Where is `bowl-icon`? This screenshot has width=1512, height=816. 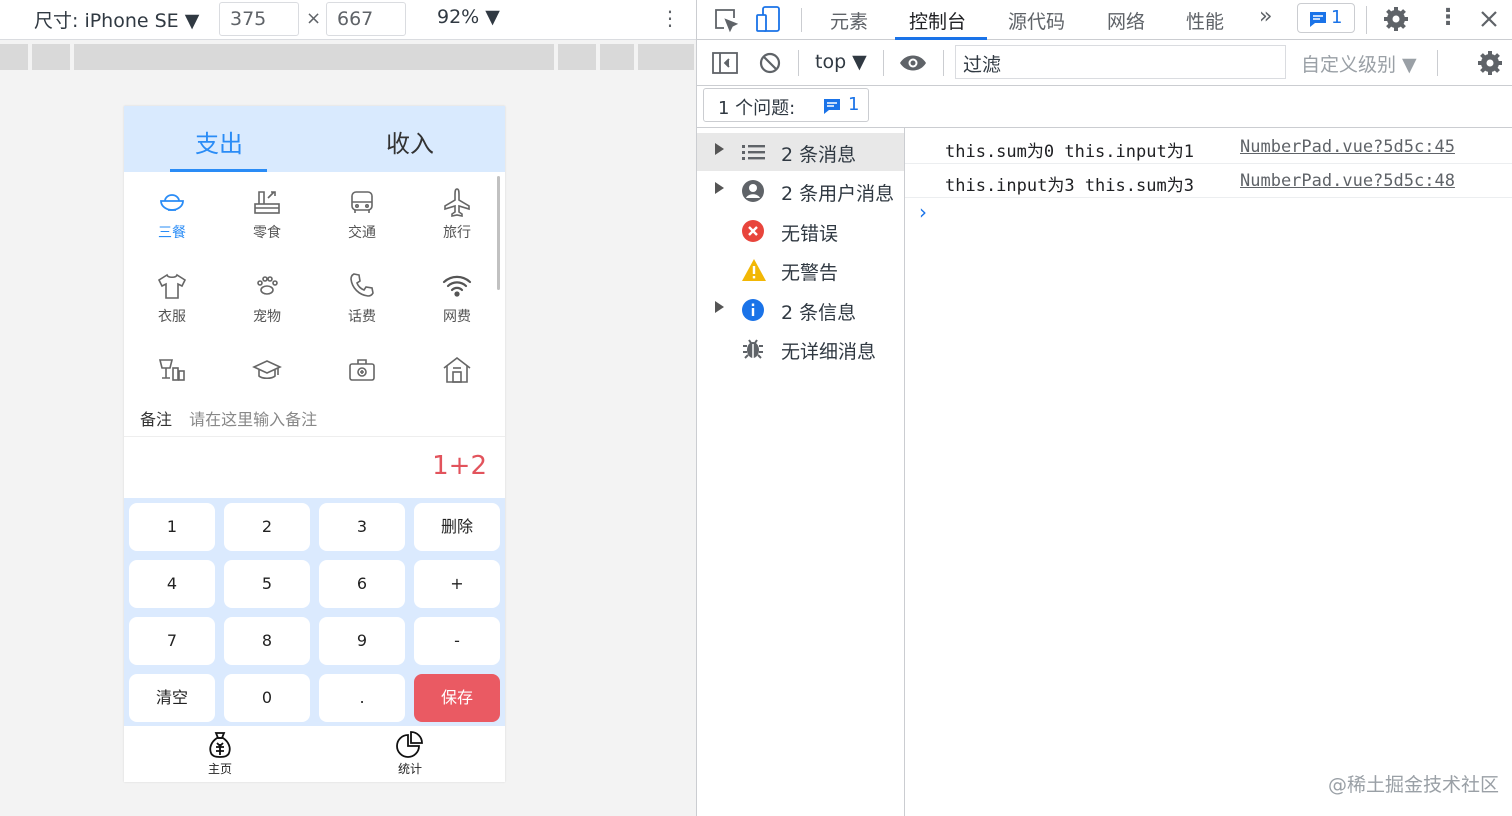 bowl-icon is located at coordinates (172, 202).